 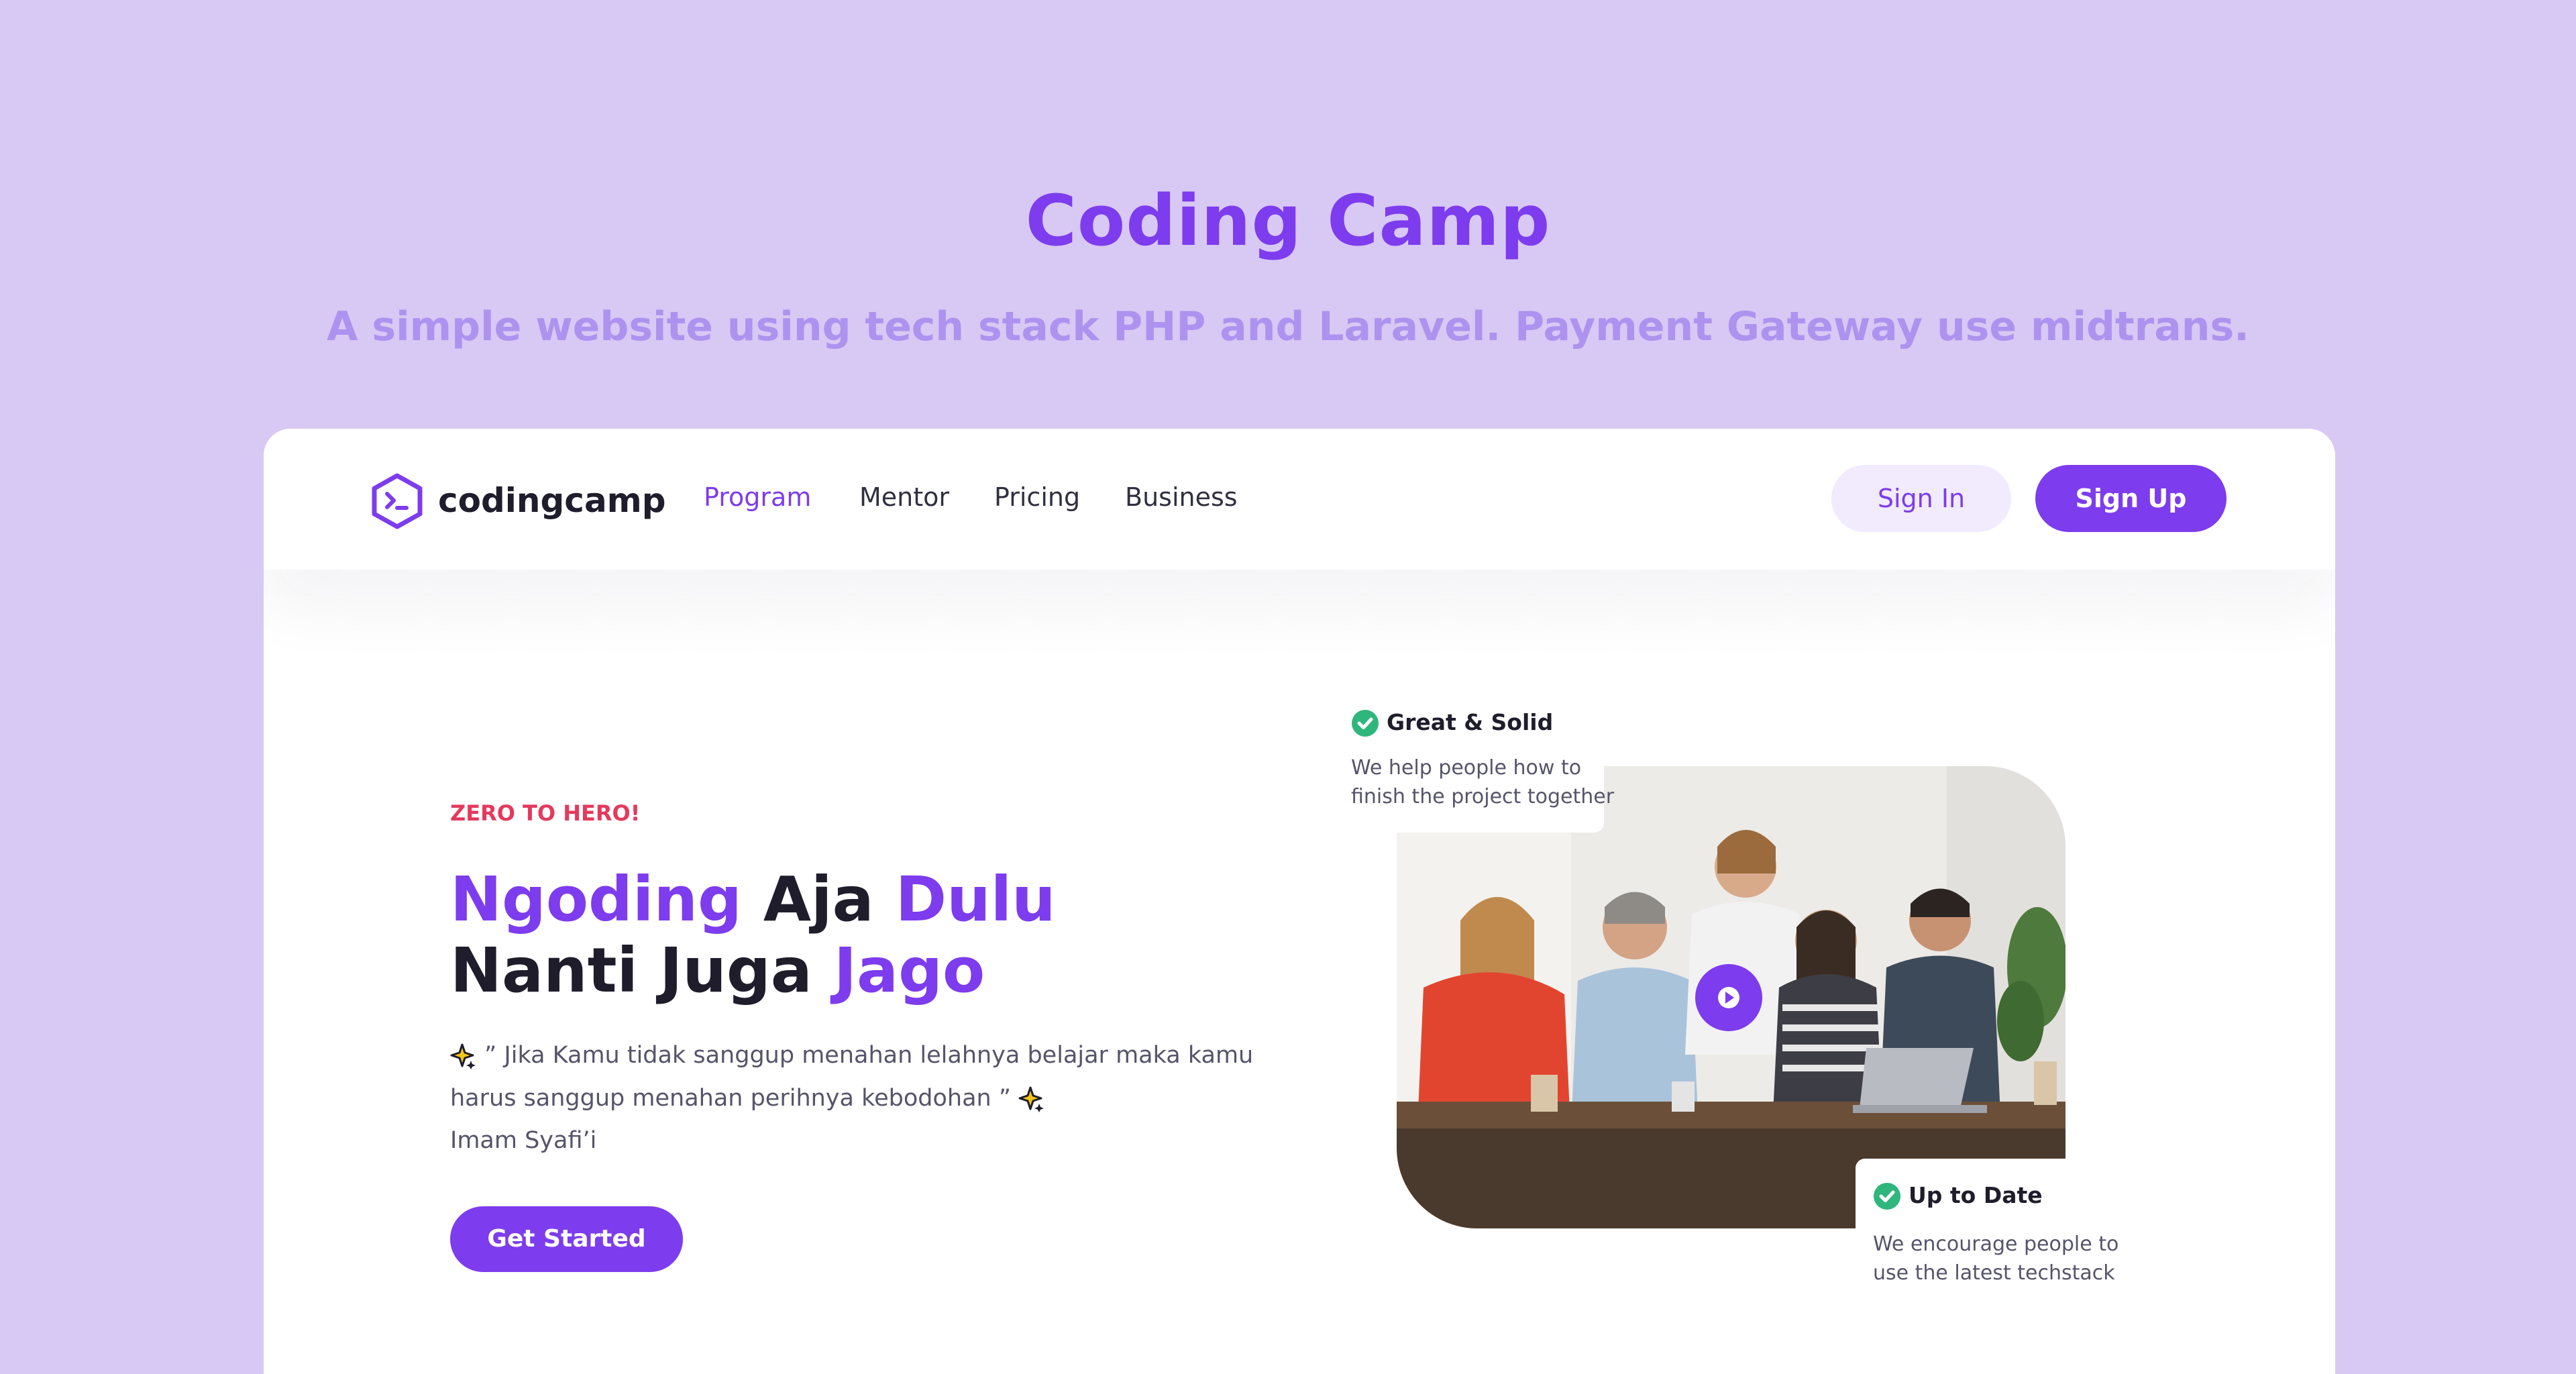 What do you see at coordinates (397, 501) in the screenshot?
I see `terminal-hexagon-icon` at bounding box center [397, 501].